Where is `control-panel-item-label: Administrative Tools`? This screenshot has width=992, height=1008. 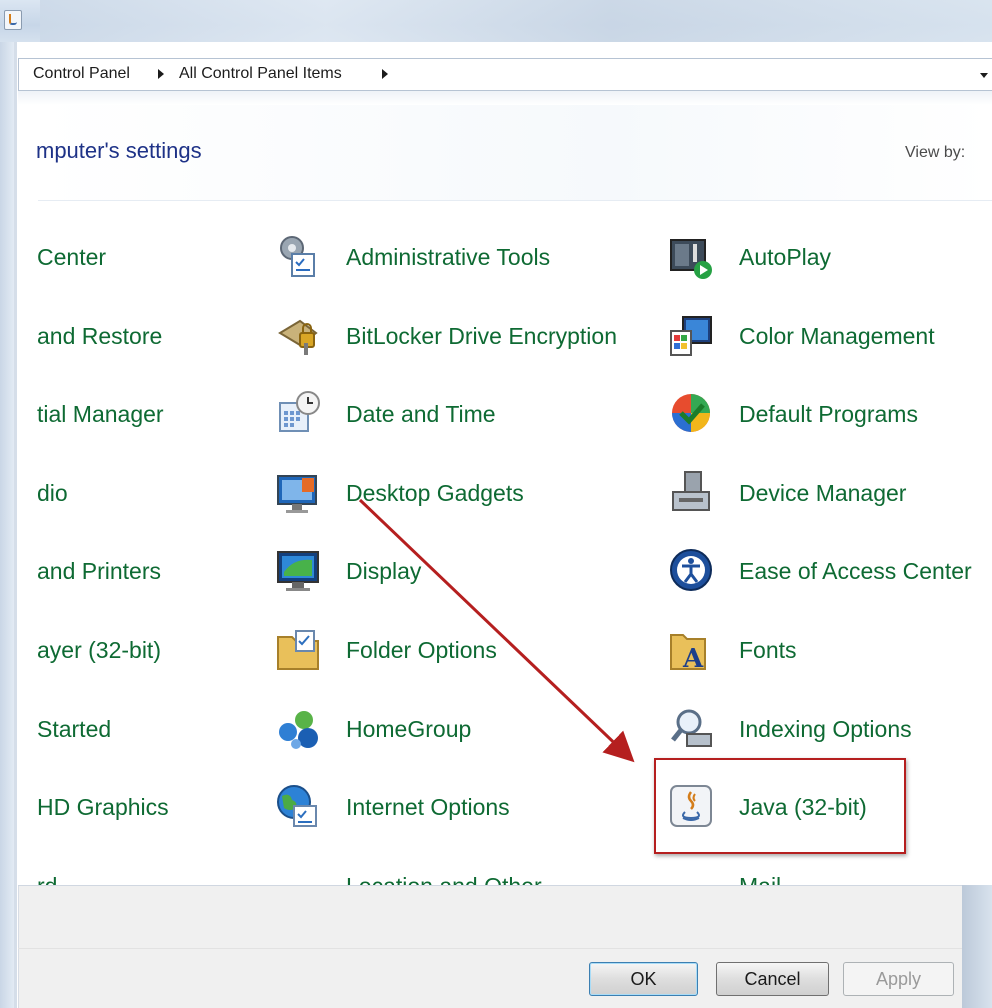 control-panel-item-label: Administrative Tools is located at coordinates (448, 257).